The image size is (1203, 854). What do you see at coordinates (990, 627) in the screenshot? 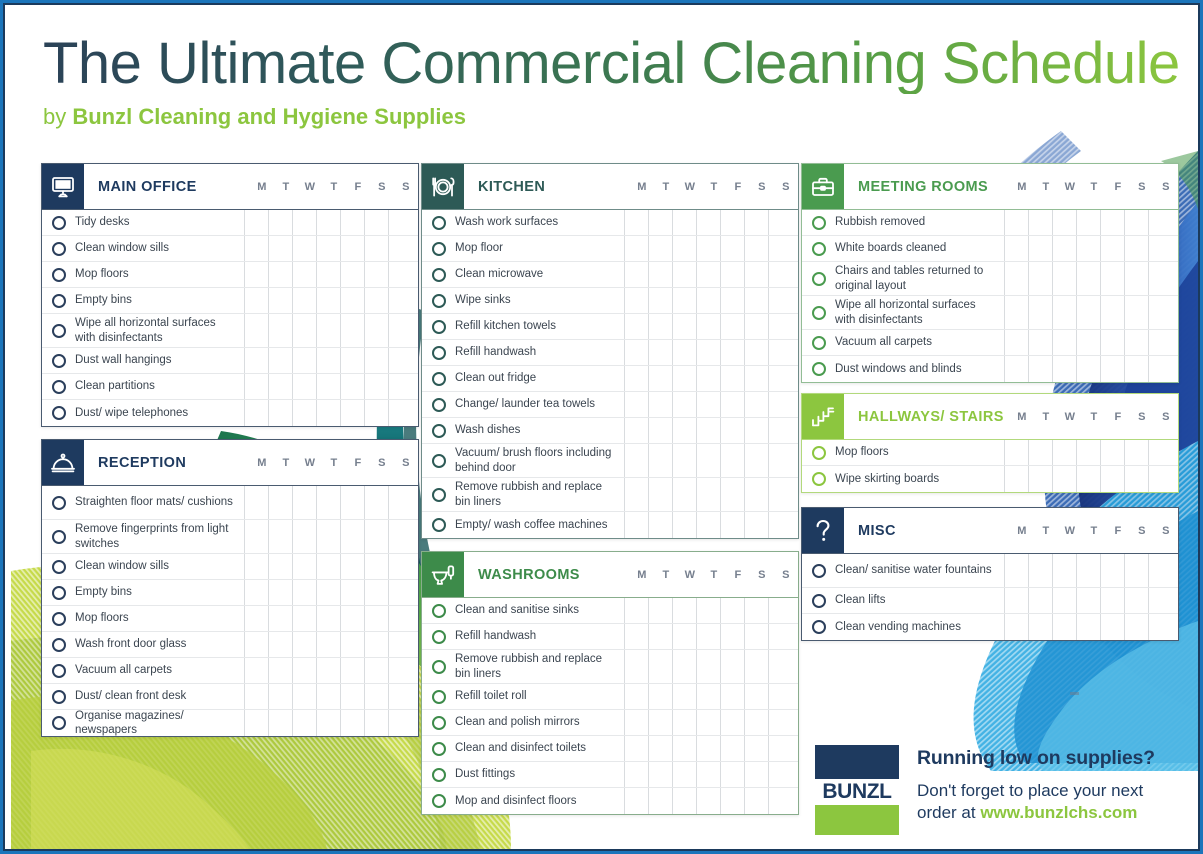
I see `task-row: Clean vending machines` at bounding box center [990, 627].